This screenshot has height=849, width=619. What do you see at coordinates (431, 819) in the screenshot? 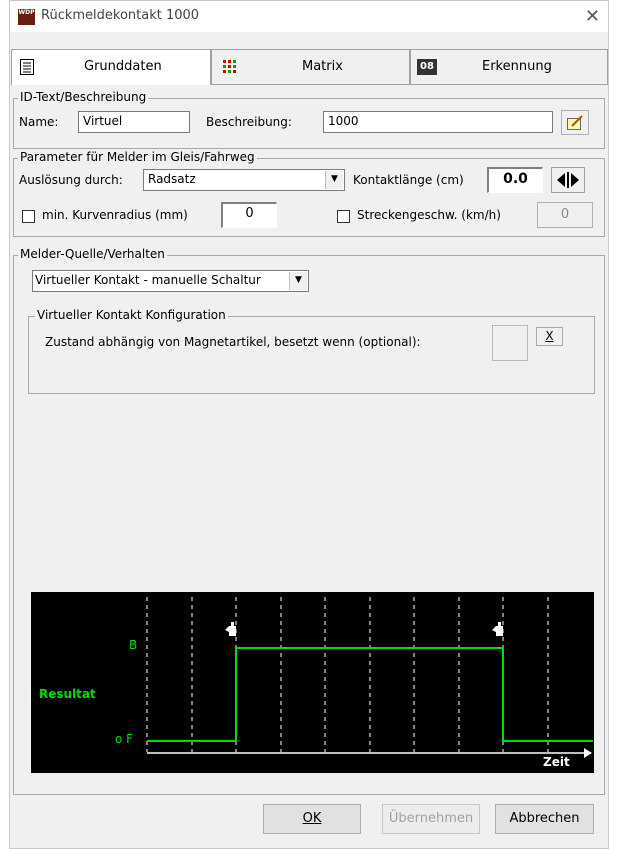
I see `apply-button: Übernehmen` at bounding box center [431, 819].